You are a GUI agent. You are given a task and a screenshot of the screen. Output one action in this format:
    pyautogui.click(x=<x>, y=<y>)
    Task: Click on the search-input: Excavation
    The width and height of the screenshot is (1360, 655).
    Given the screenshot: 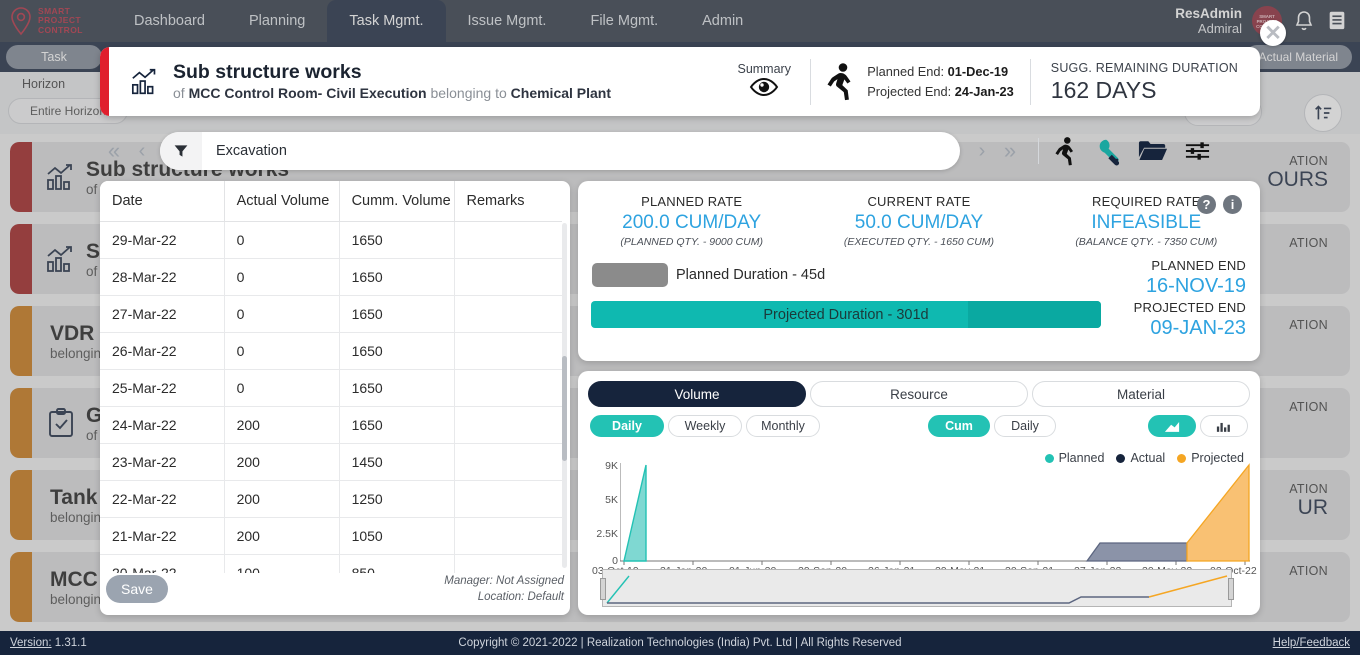 What is the action you would take?
    pyautogui.click(x=560, y=151)
    